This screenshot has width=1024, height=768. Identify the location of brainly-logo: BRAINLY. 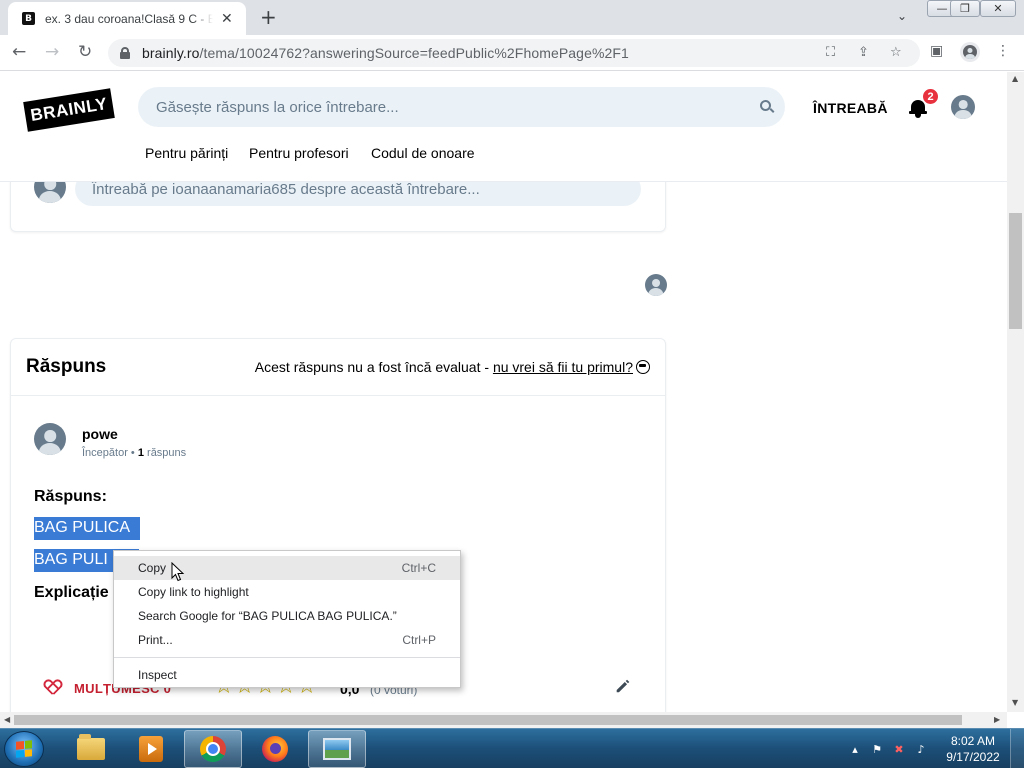
(69, 110).